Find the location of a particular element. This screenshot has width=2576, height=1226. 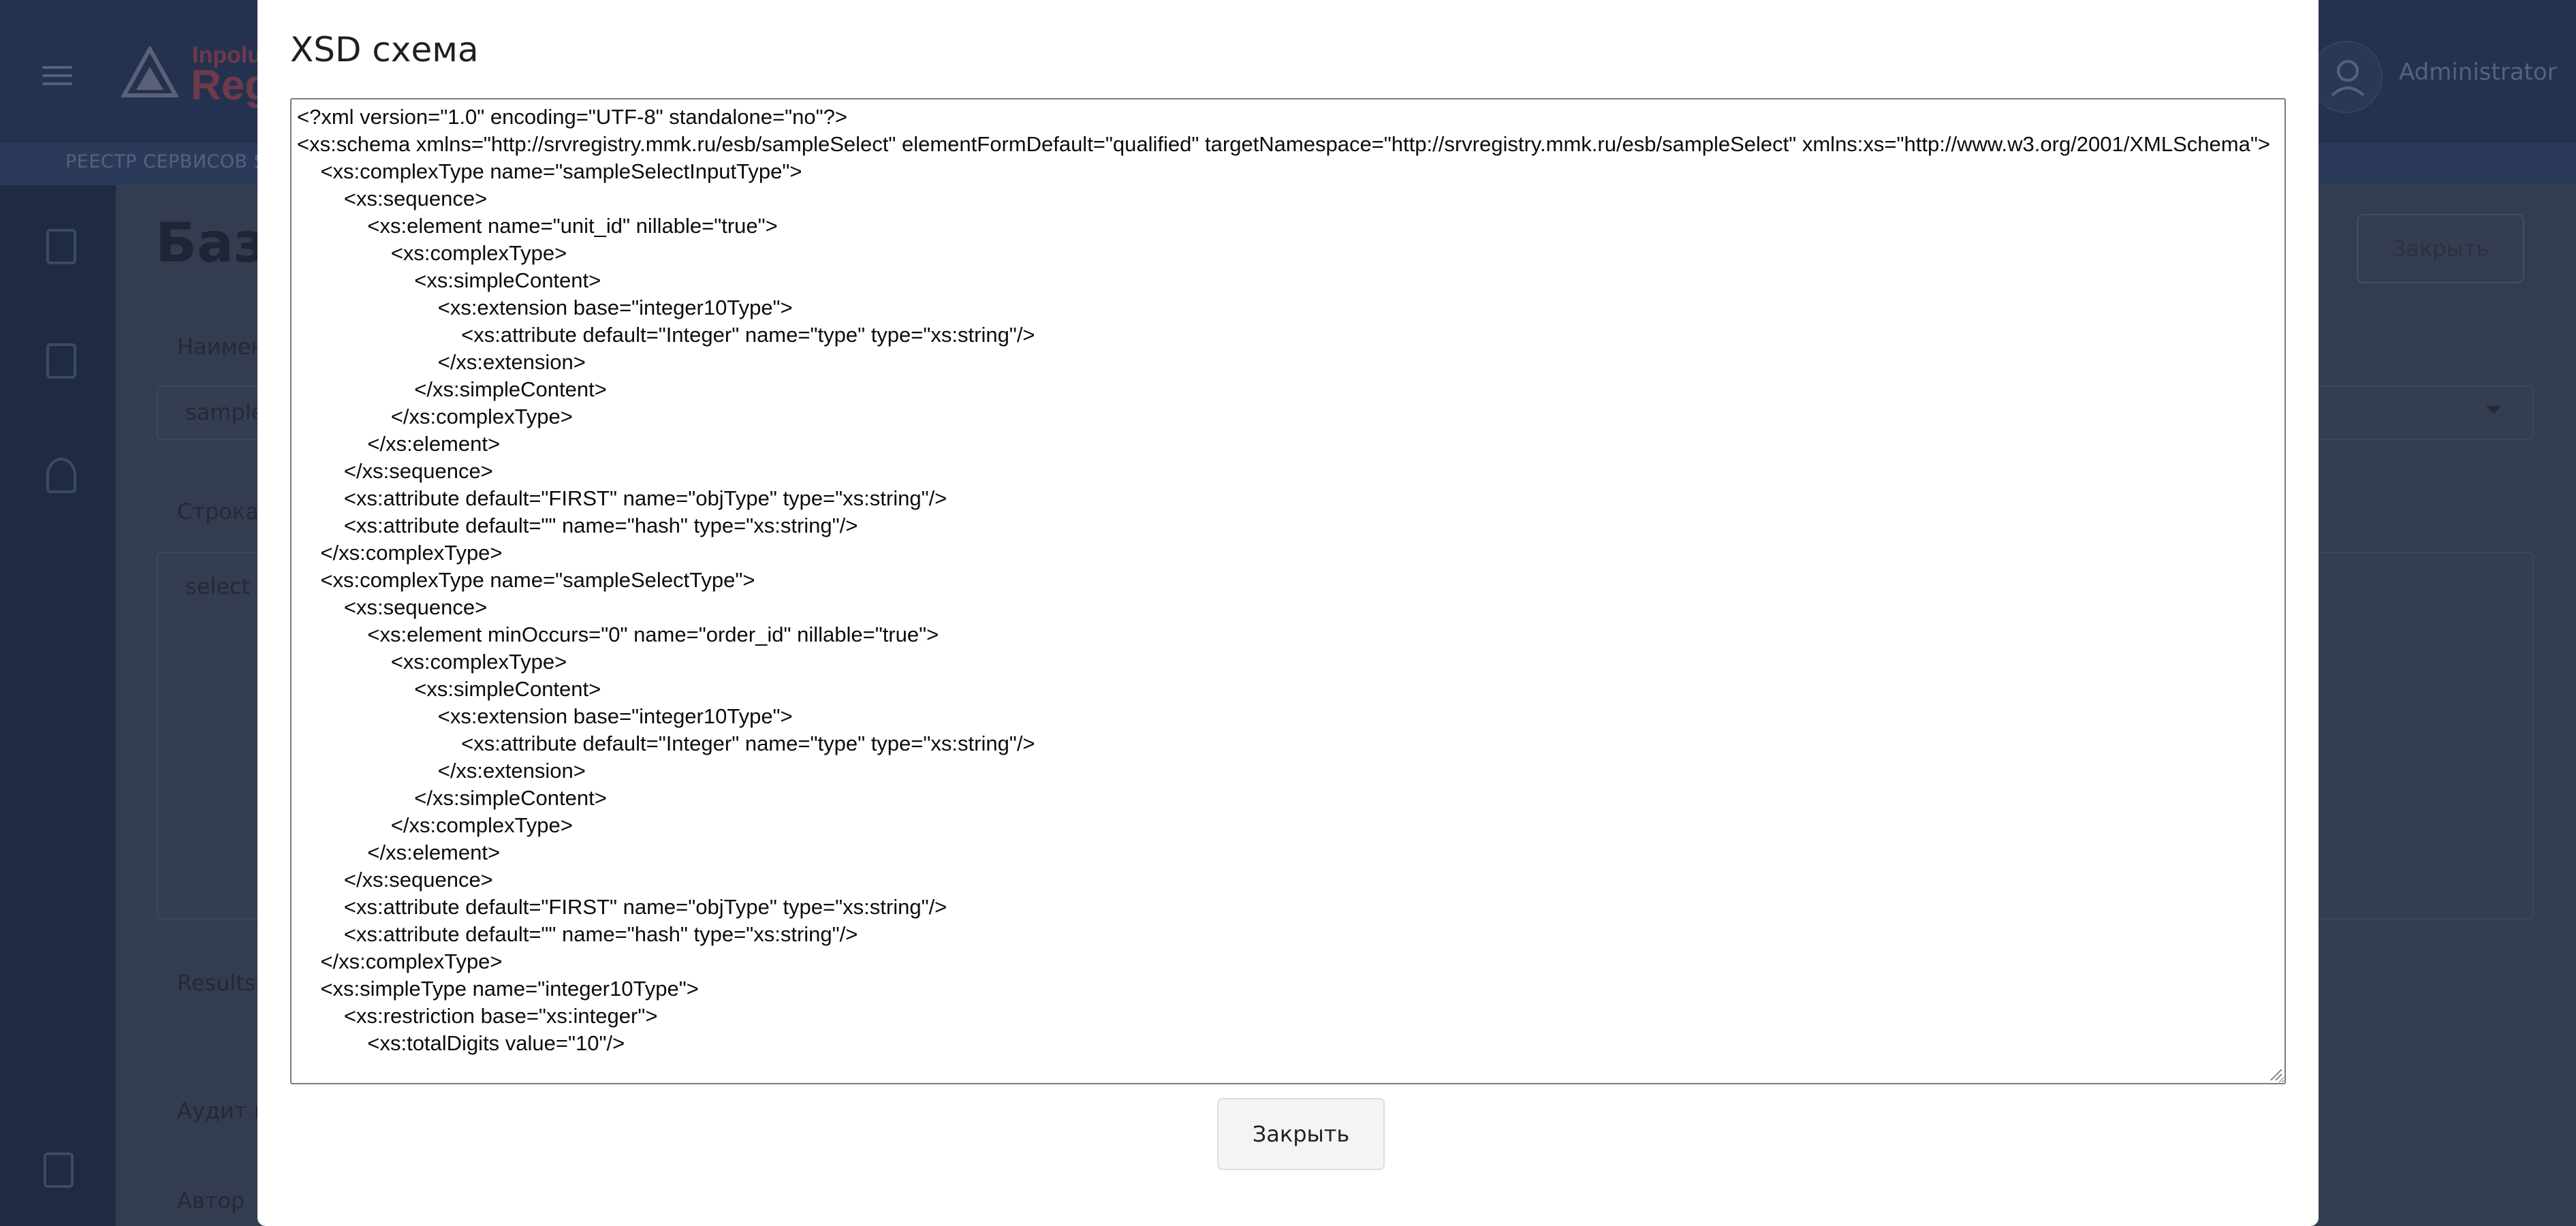

hamburger-menu-icon is located at coordinates (57, 75).